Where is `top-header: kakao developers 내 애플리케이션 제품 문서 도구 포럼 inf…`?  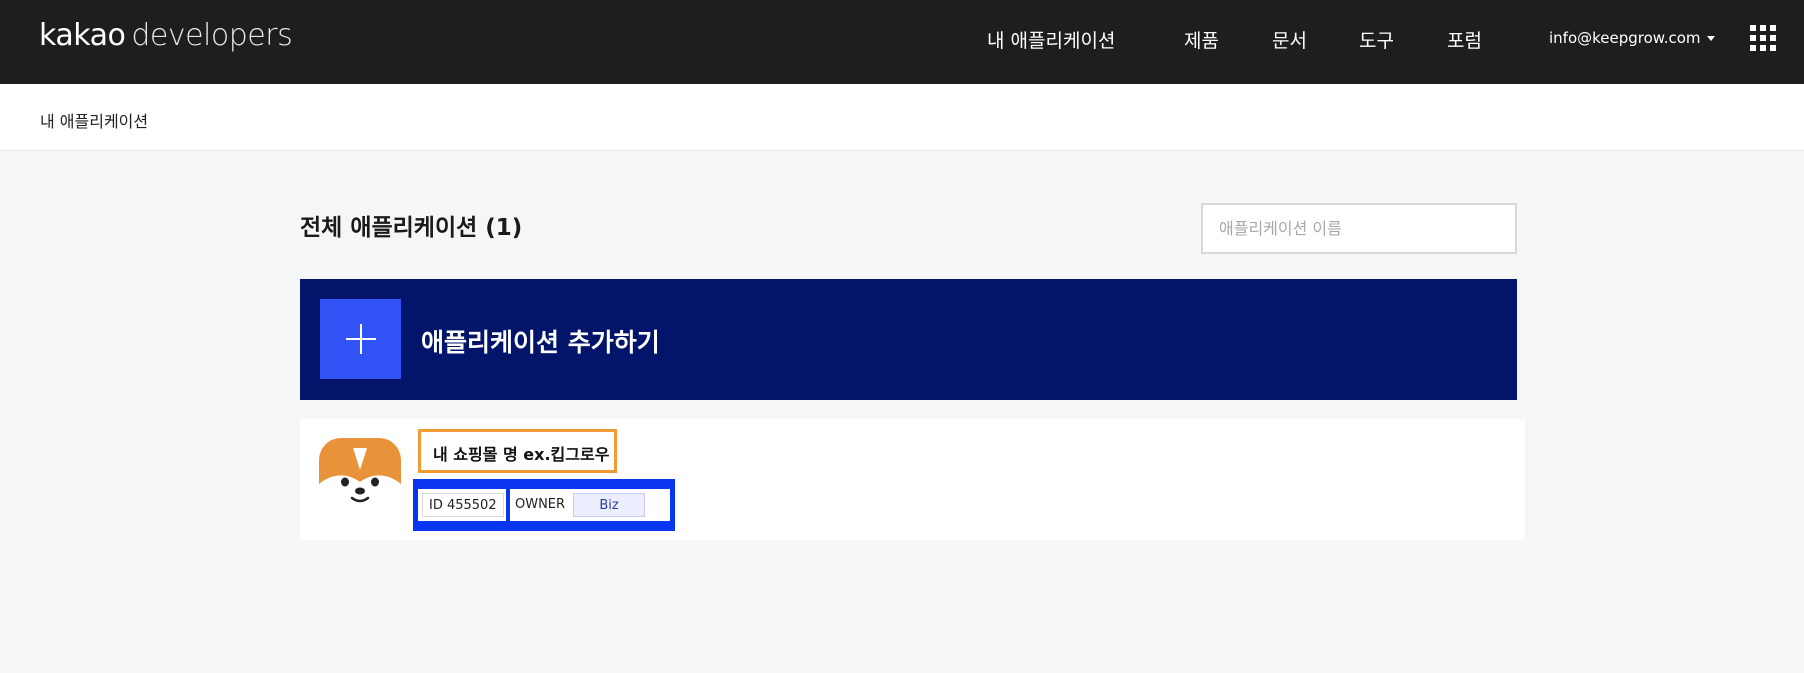
top-header: kakao developers 내 애플리케이션 제품 문서 도구 포럼 inf… is located at coordinates (902, 42).